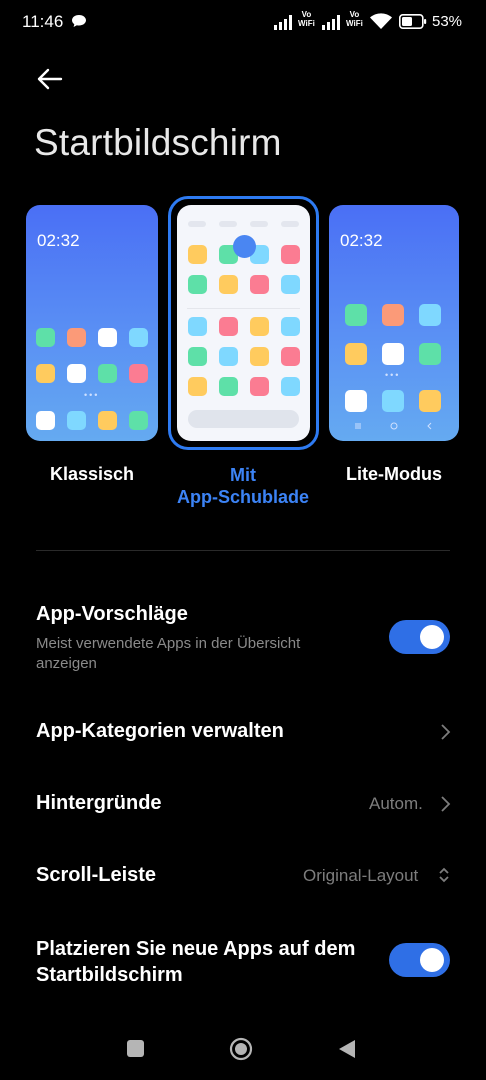 The image size is (486, 1080). Describe the element at coordinates (244, 246) in the screenshot. I see `touch-indicator` at that location.